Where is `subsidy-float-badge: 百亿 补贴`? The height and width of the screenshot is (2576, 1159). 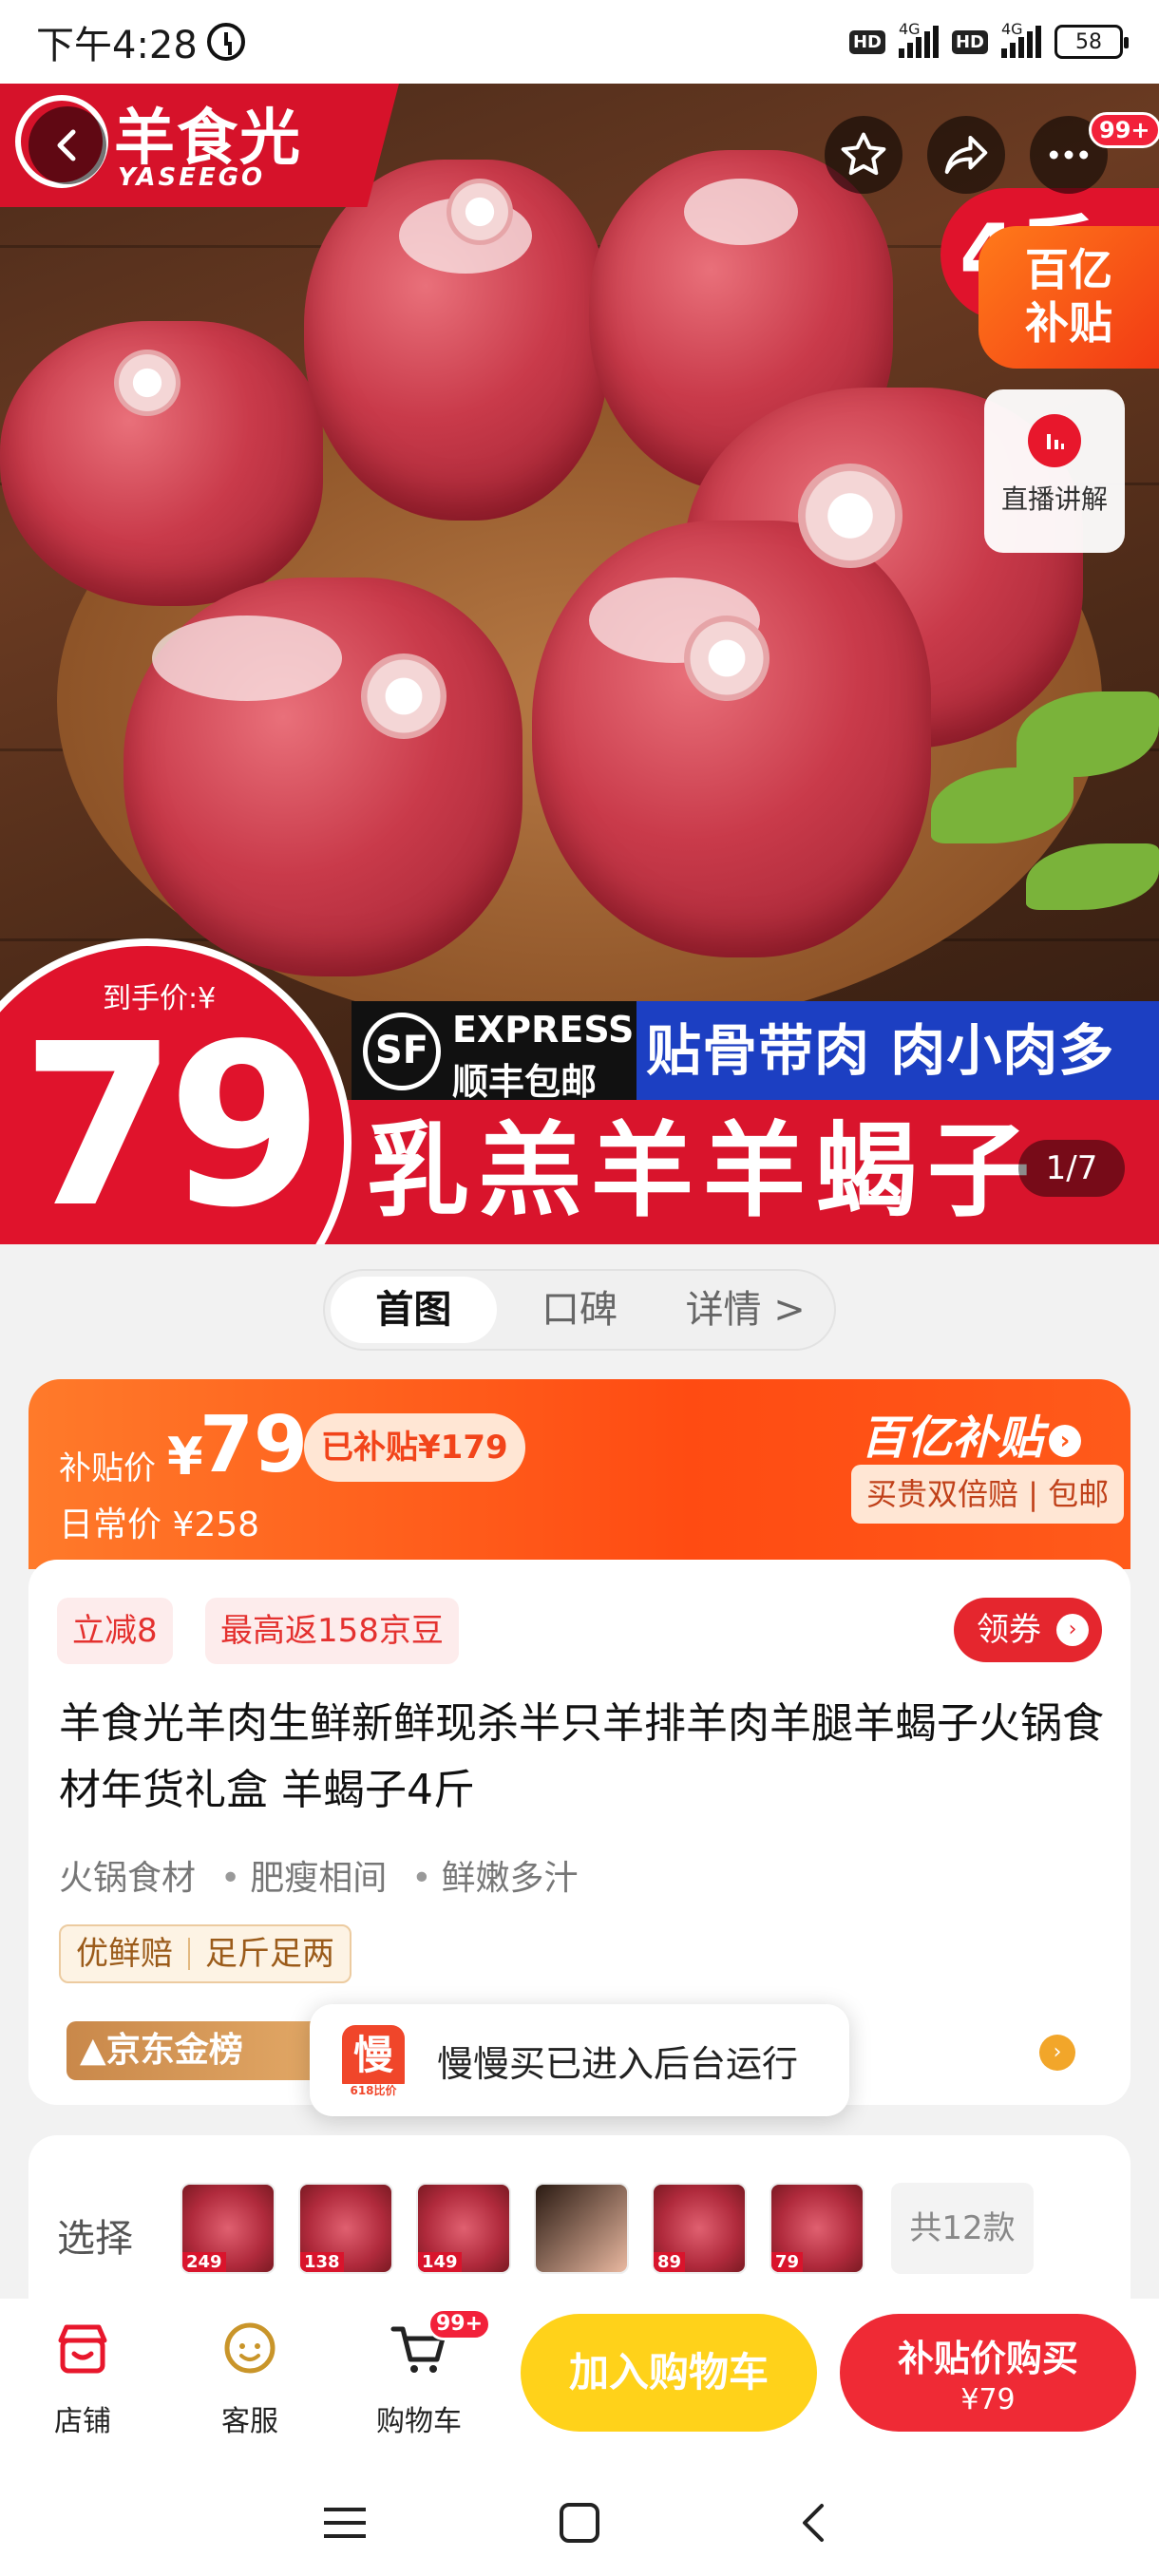 subsidy-float-badge: 百亿 补贴 is located at coordinates (1068, 297).